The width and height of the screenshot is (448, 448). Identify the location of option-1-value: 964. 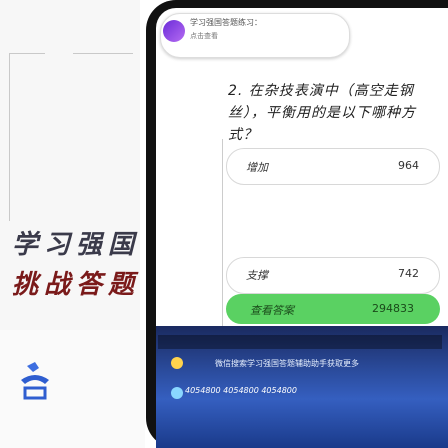
(408, 165).